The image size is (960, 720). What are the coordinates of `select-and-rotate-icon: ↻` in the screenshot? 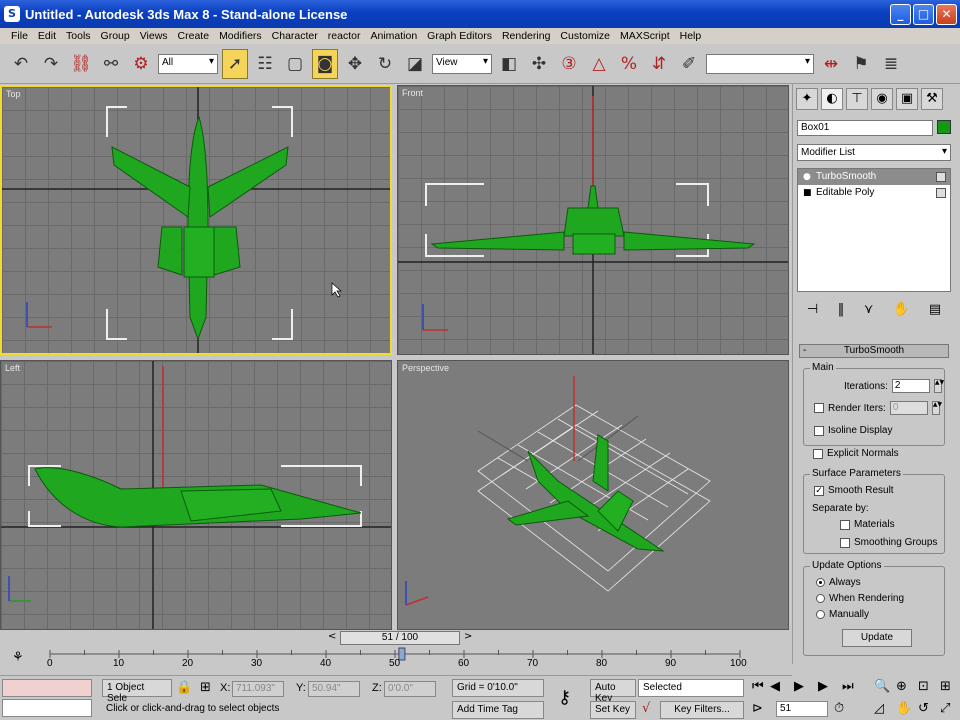 It's located at (385, 64).